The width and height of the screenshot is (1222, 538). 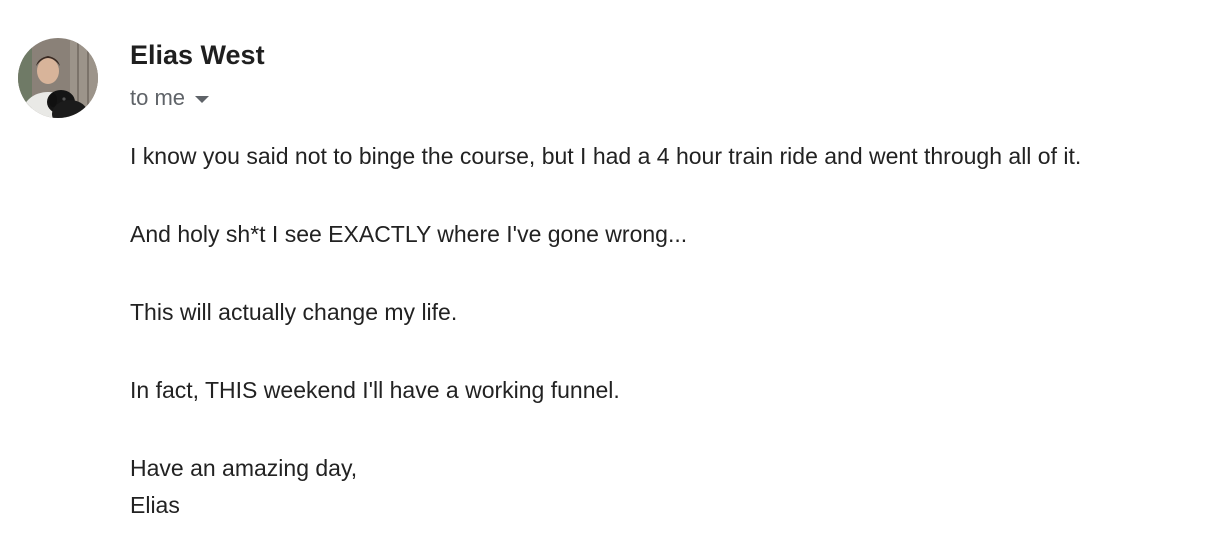 I want to click on avatar-photo-icon, so click(x=58, y=78).